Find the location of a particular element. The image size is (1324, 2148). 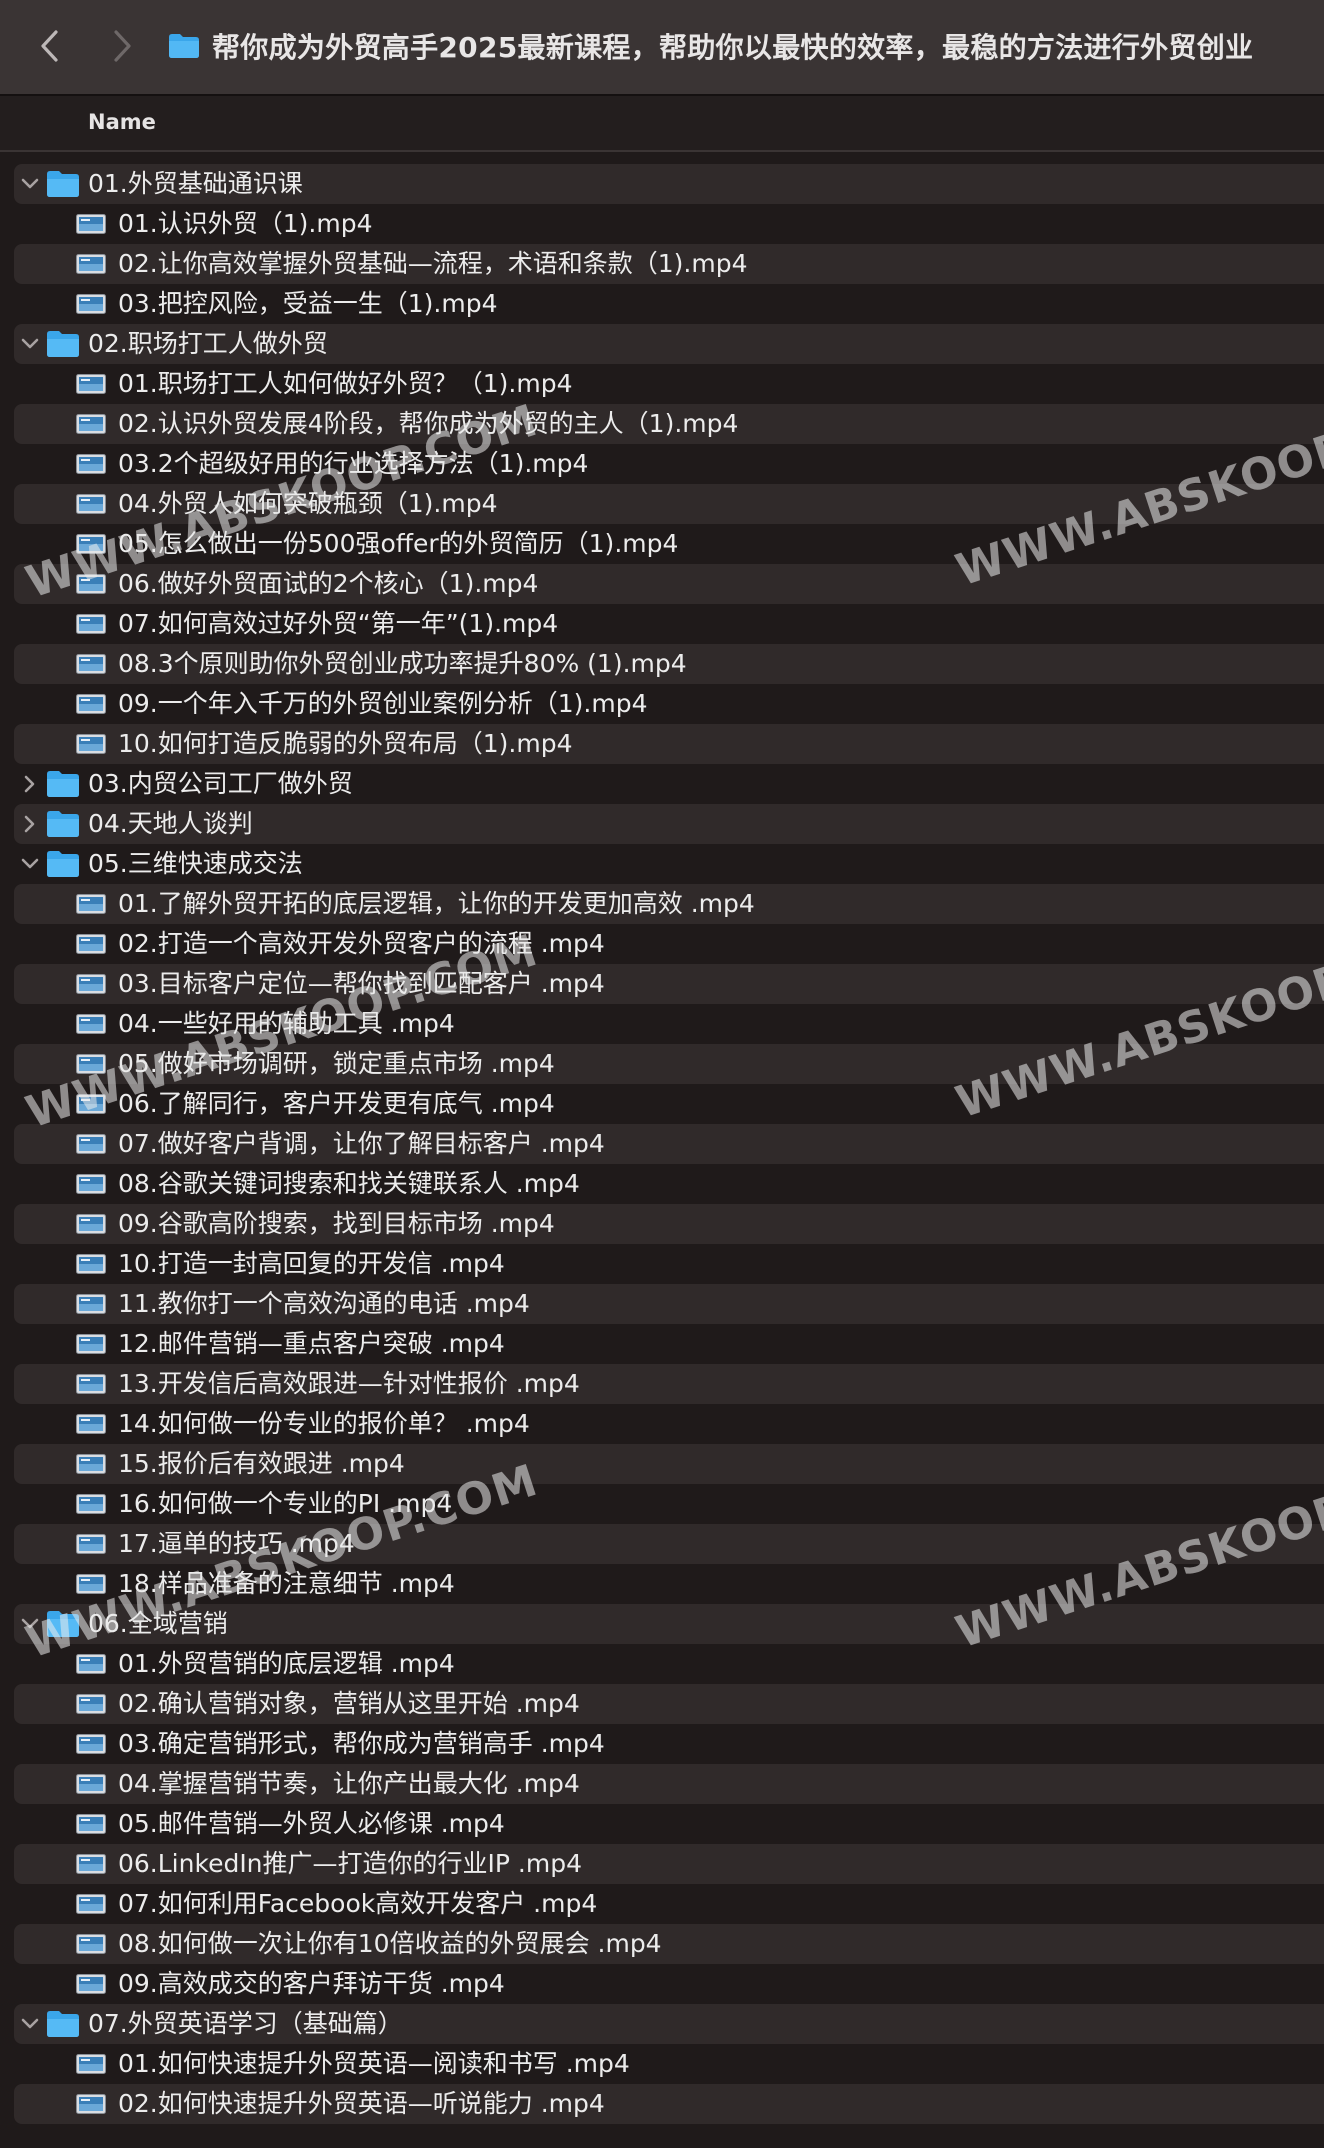

file-row: 01.外贸营销的底层逻辑 .mp4 is located at coordinates (662, 1664).